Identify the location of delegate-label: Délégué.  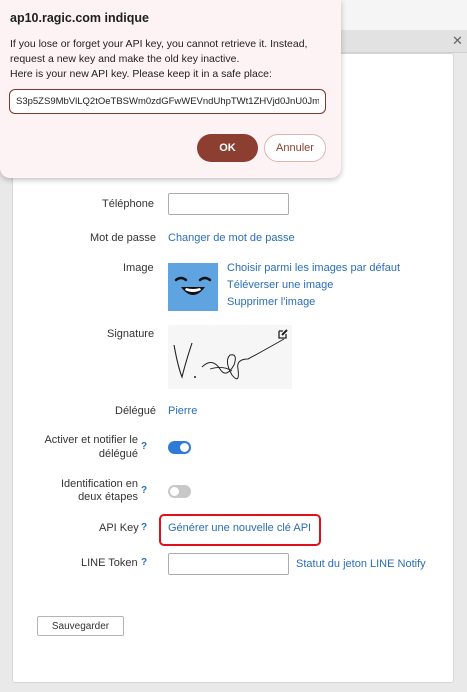
(135, 411).